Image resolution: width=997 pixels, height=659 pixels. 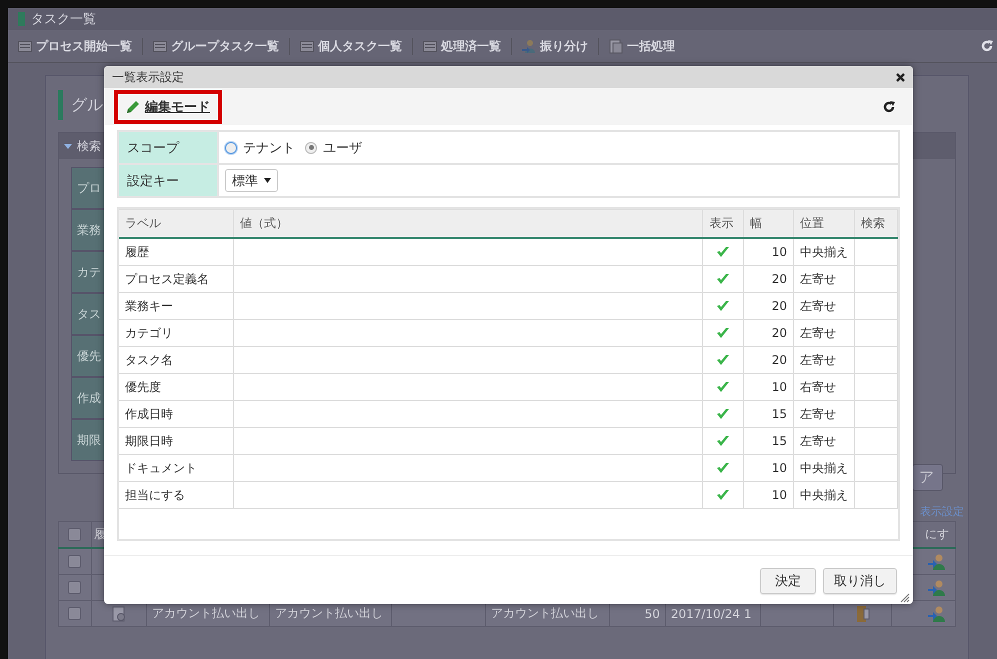 What do you see at coordinates (63, 19) in the screenshot?
I see `window-title: タスク一覧` at bounding box center [63, 19].